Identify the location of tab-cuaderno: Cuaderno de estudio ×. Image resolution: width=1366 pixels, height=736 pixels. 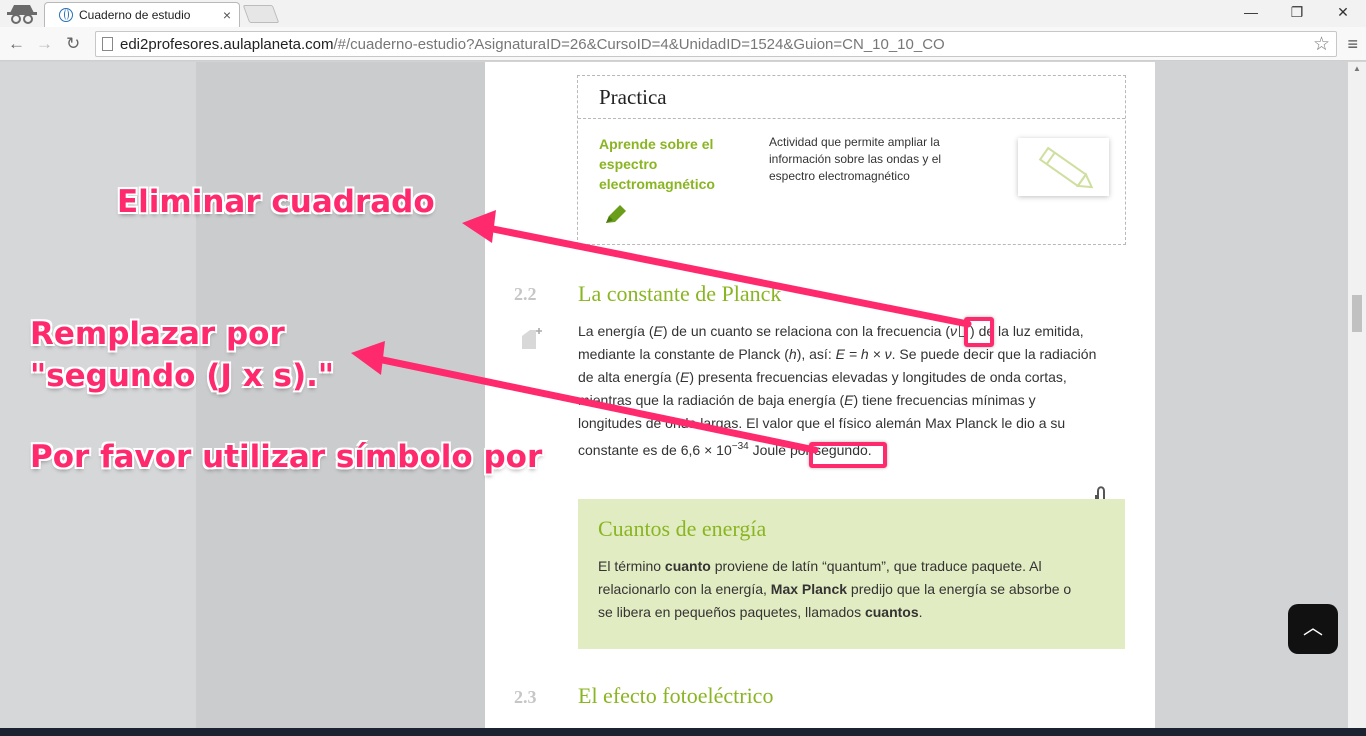
(142, 14).